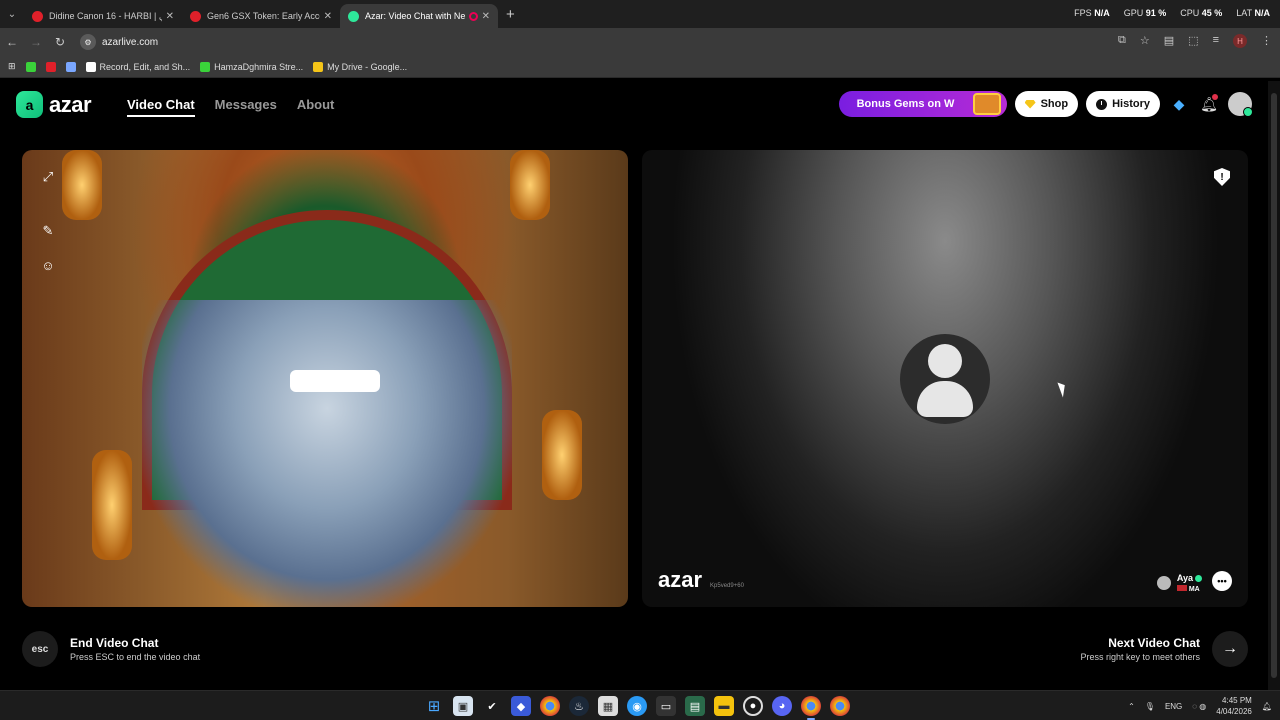 The width and height of the screenshot is (1280, 720). What do you see at coordinates (724, 706) in the screenshot?
I see `file-explorer-icon: ▬` at bounding box center [724, 706].